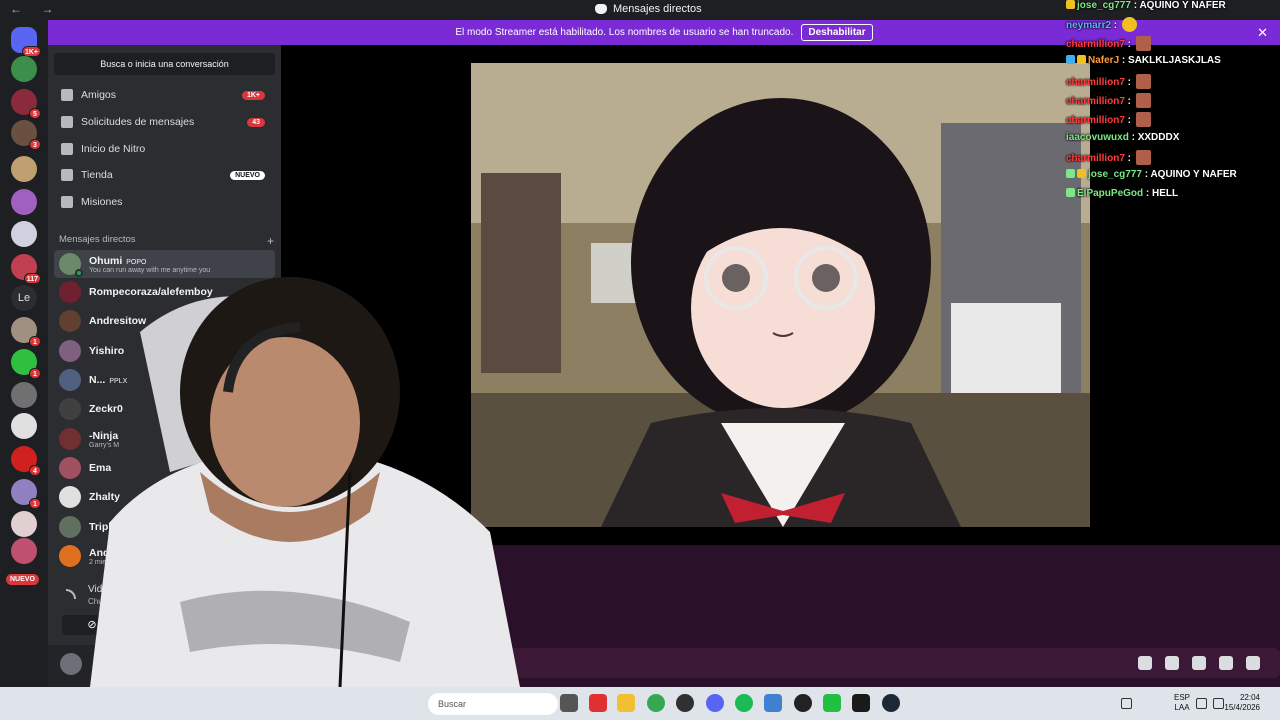  I want to click on nav-quests: Misiones, so click(164, 202).